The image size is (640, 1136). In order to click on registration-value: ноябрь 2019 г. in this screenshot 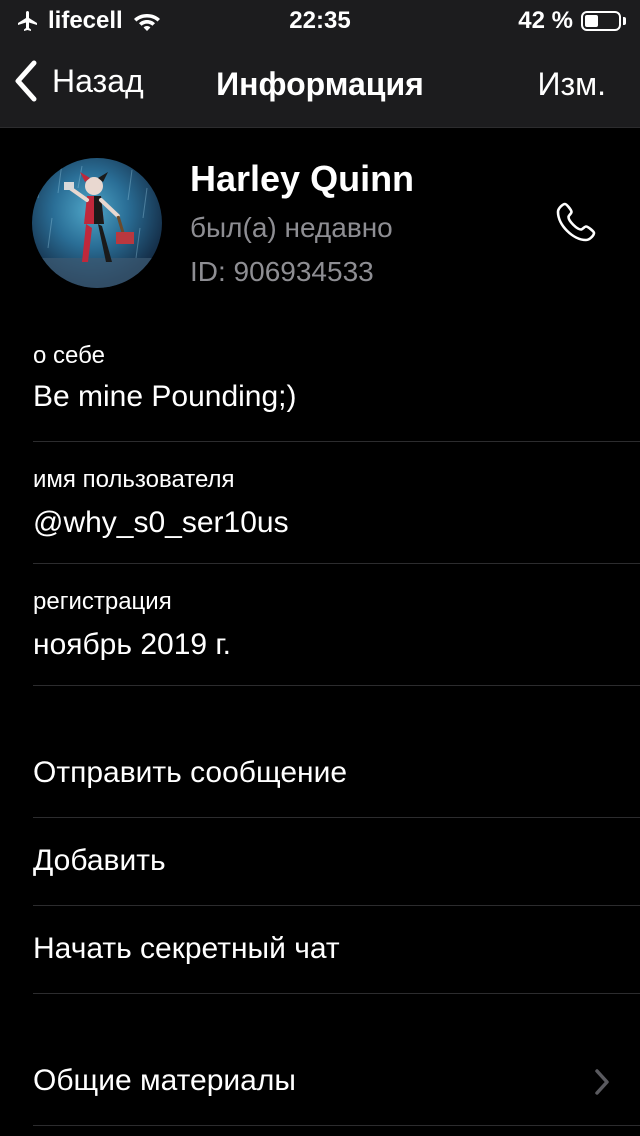, I will do `click(132, 644)`.